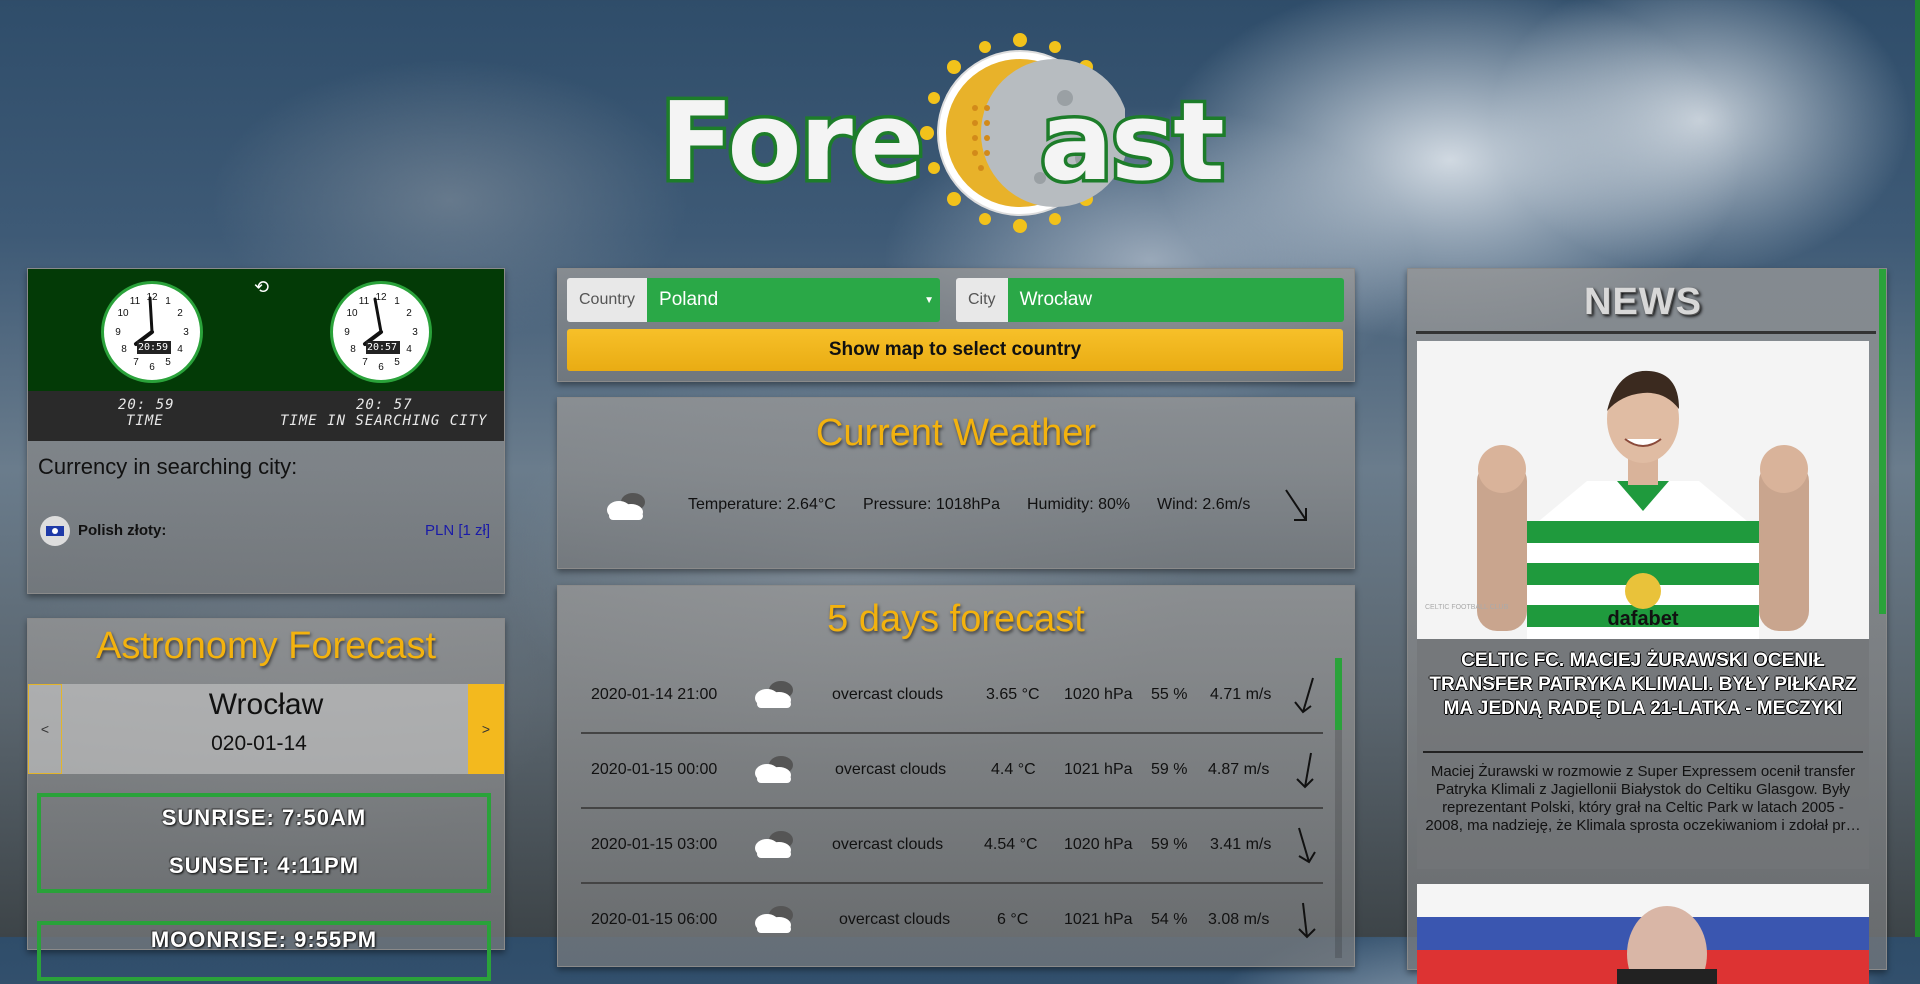 The width and height of the screenshot is (1920, 984). What do you see at coordinates (1239, 919) in the screenshot?
I see `forecast-wind: 3.08 m/s` at bounding box center [1239, 919].